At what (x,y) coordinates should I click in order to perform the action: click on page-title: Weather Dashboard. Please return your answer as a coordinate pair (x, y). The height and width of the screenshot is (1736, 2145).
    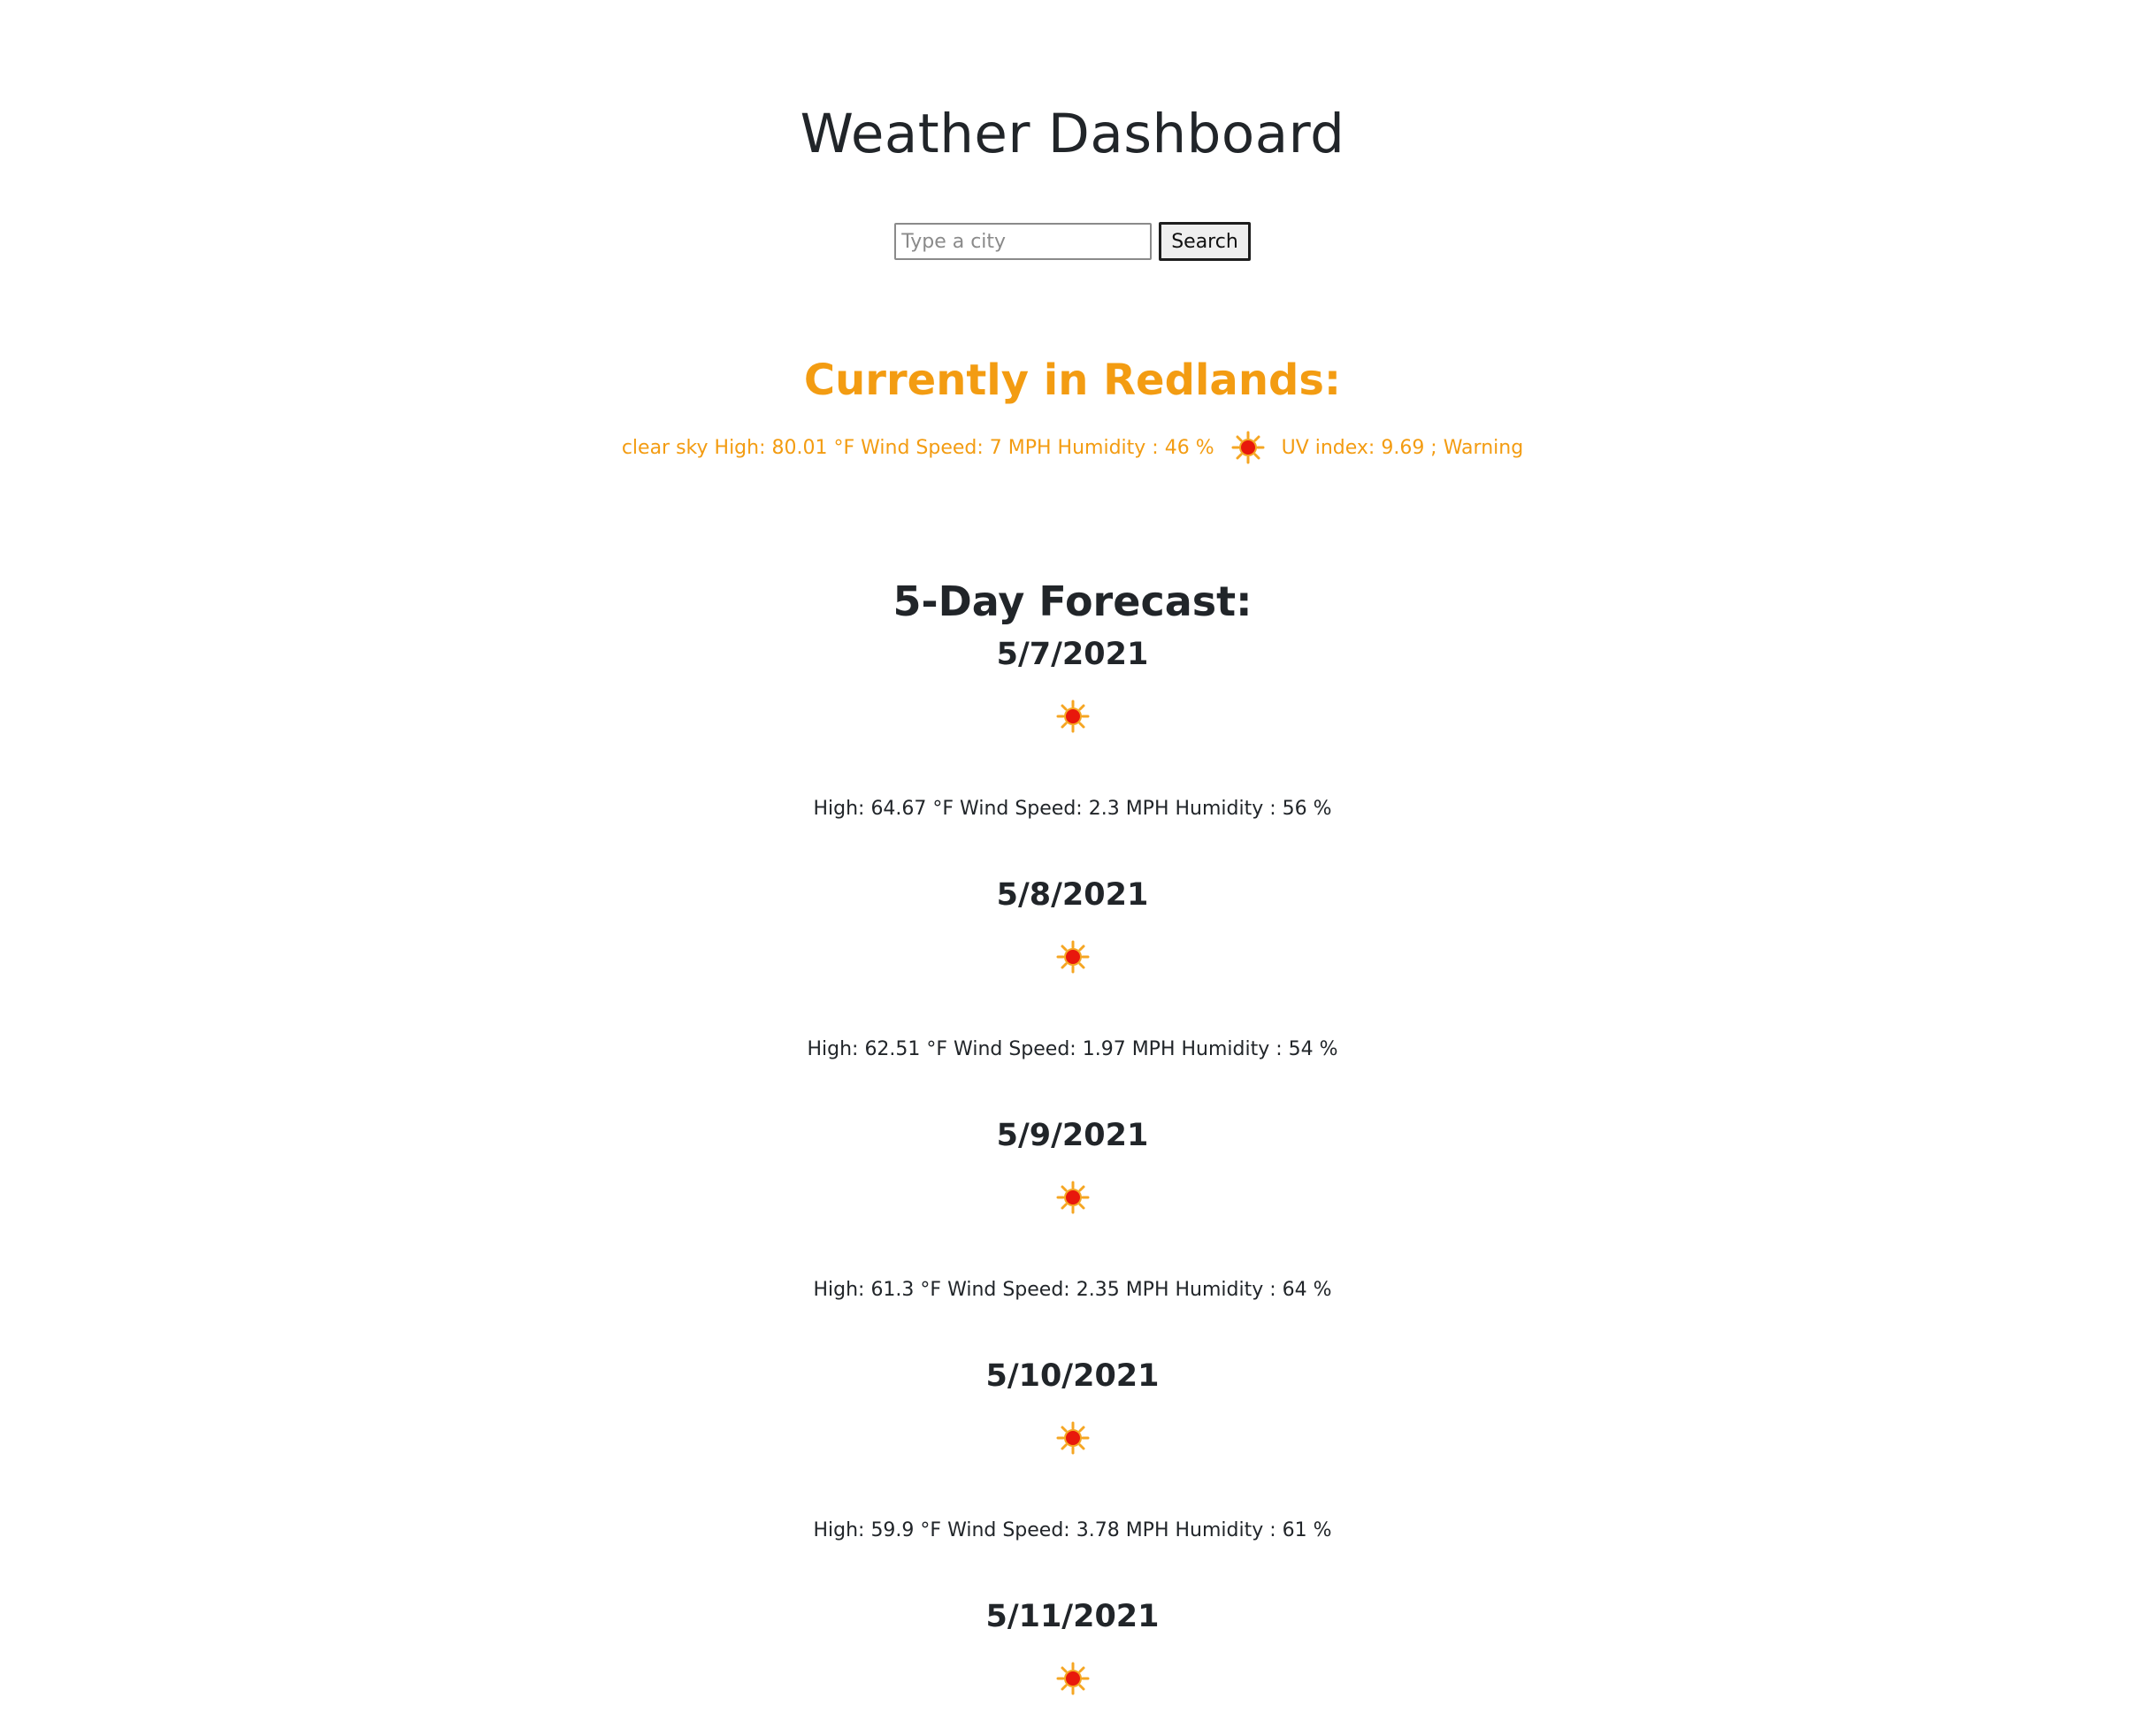
    Looking at the image, I should click on (1072, 134).